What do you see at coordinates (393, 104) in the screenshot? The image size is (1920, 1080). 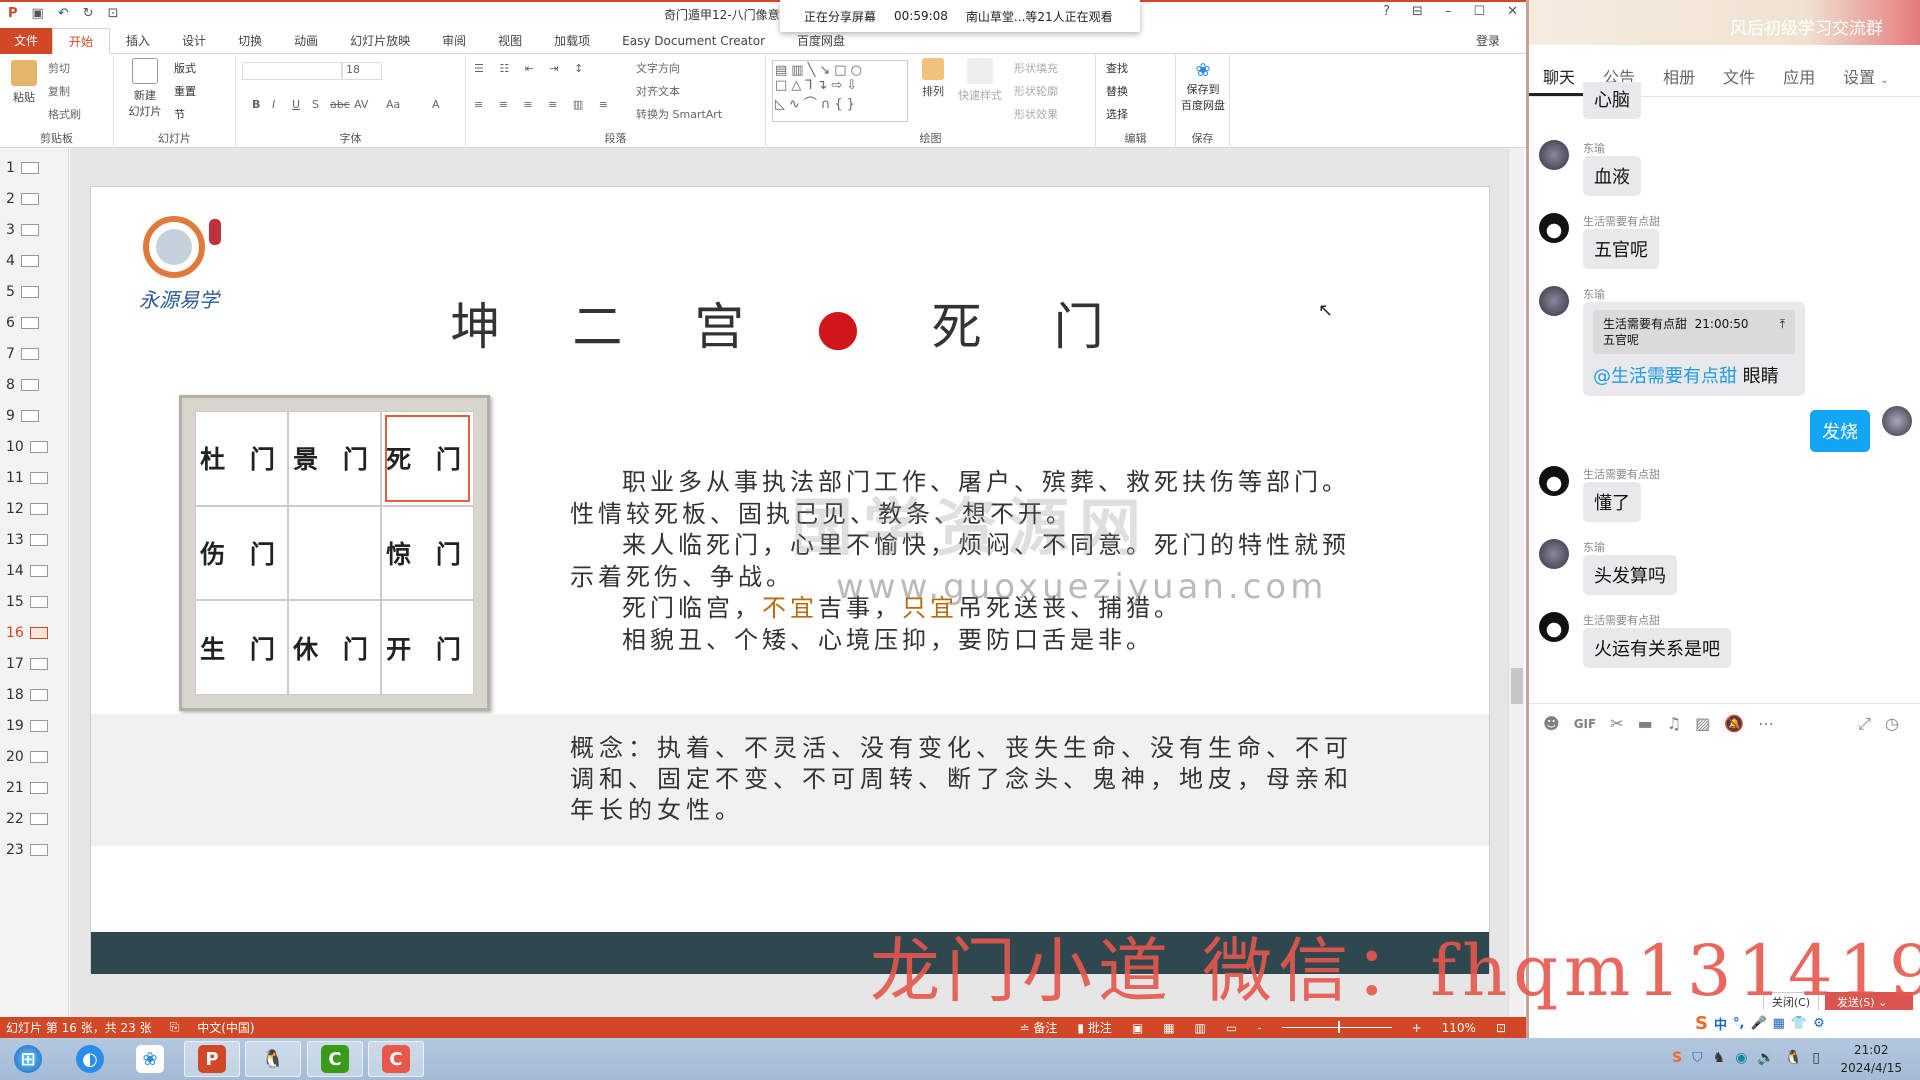 I see `change-case-button: Aa` at bounding box center [393, 104].